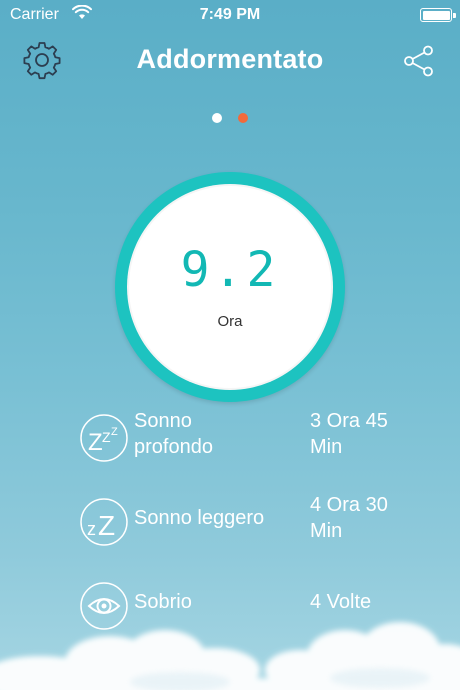 The height and width of the screenshot is (690, 460). Describe the element at coordinates (230, 270) in the screenshot. I see `sleep-hours-value: 9.2` at that location.